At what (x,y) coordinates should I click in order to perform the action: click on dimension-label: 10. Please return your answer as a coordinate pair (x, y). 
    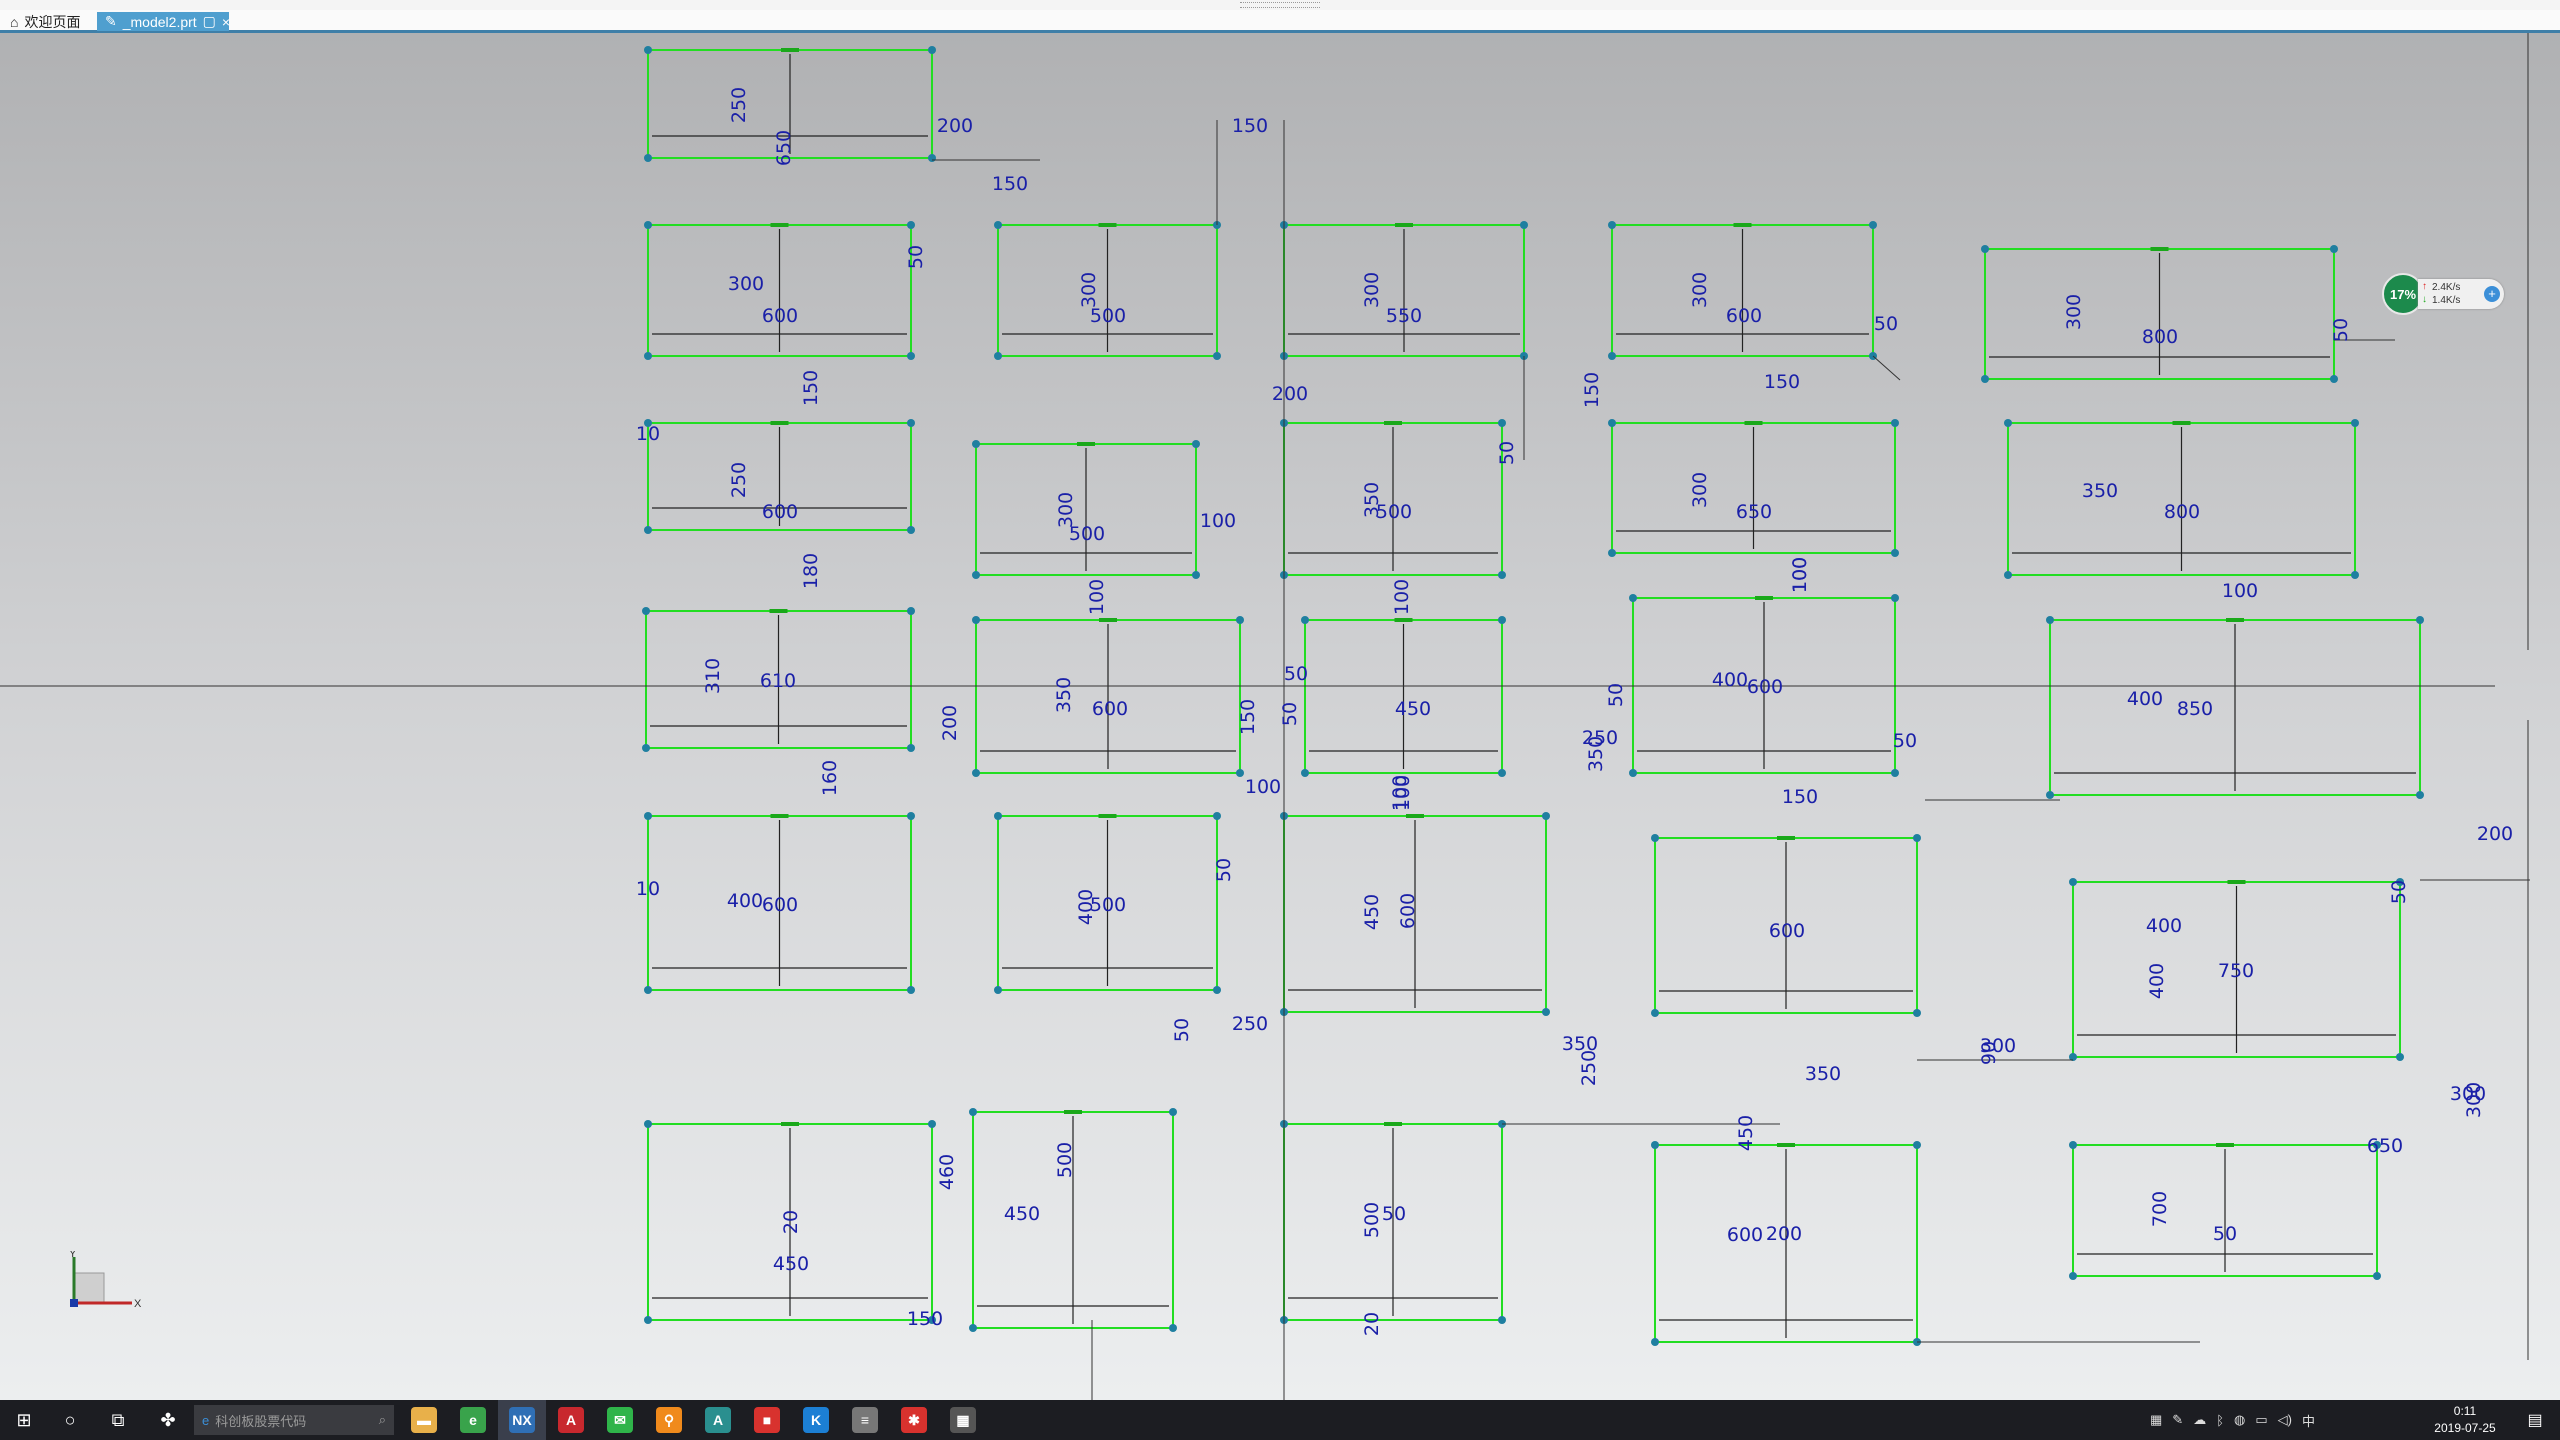
    Looking at the image, I should click on (648, 434).